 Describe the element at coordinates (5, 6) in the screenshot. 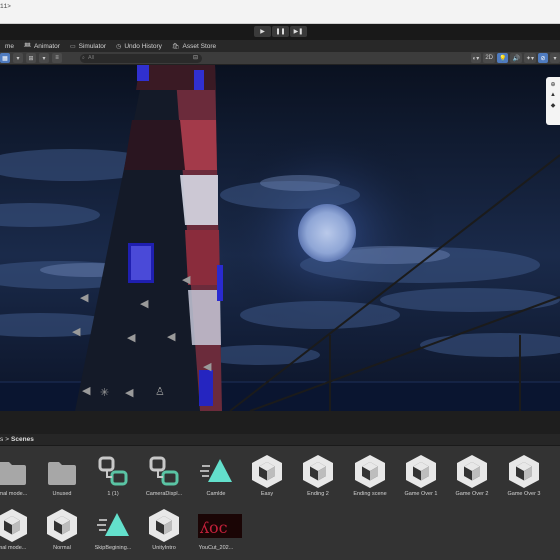

I see `window-title: 11>` at that location.